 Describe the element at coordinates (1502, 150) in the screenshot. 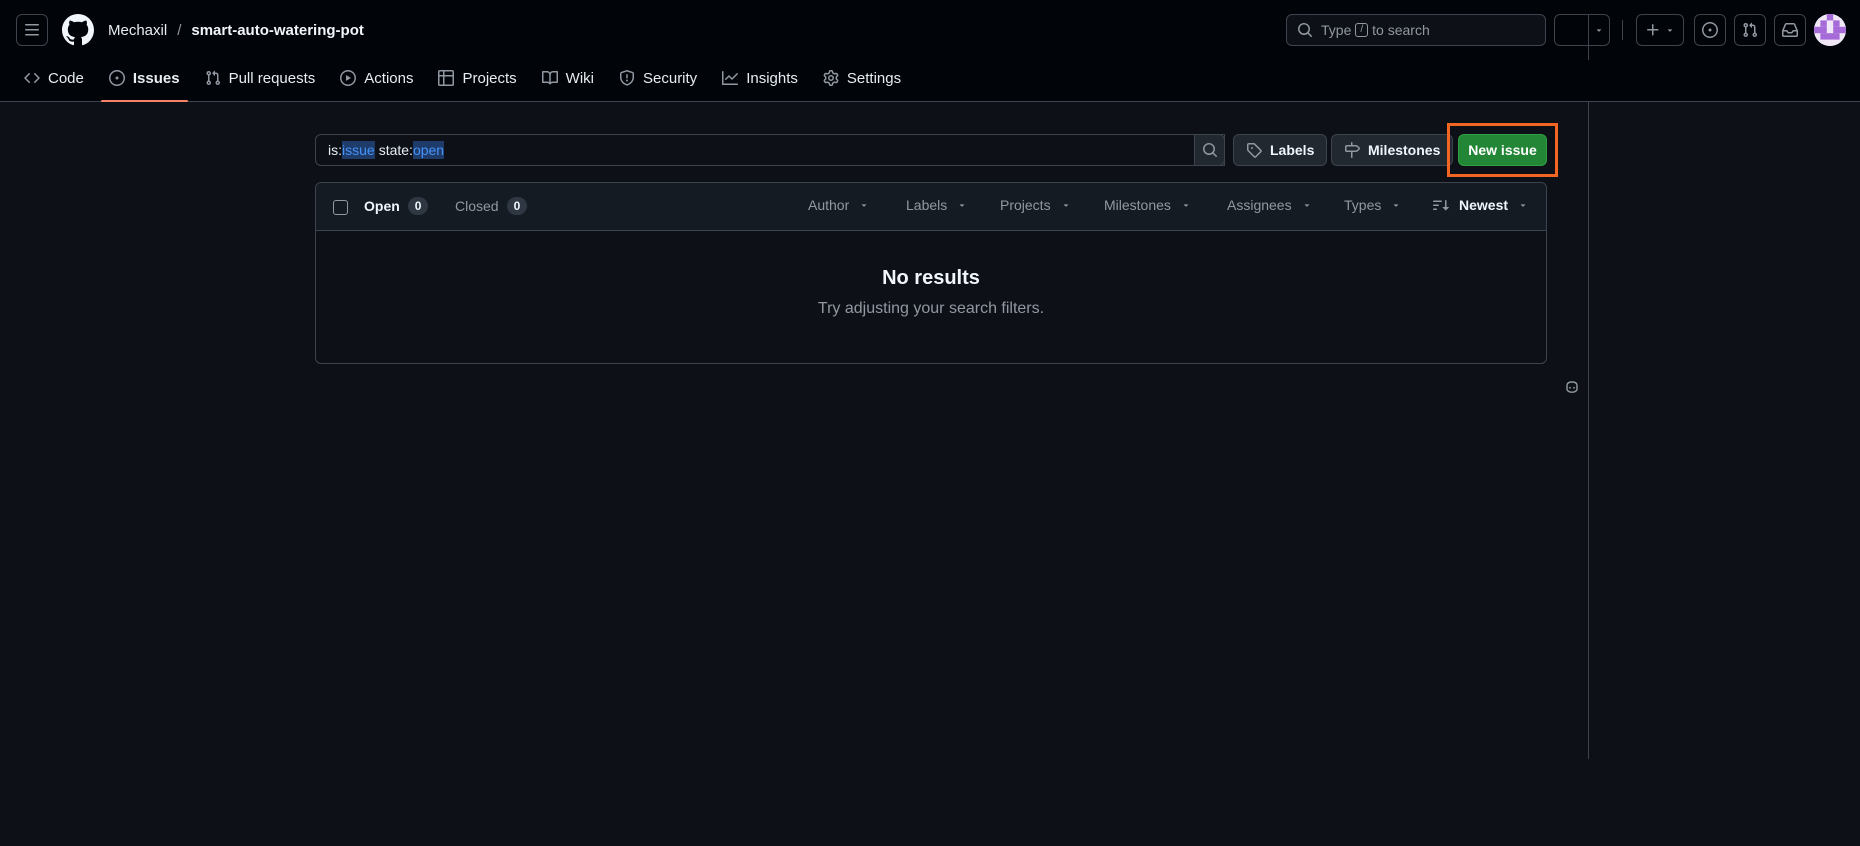

I see `new-issue-button: New issue` at that location.